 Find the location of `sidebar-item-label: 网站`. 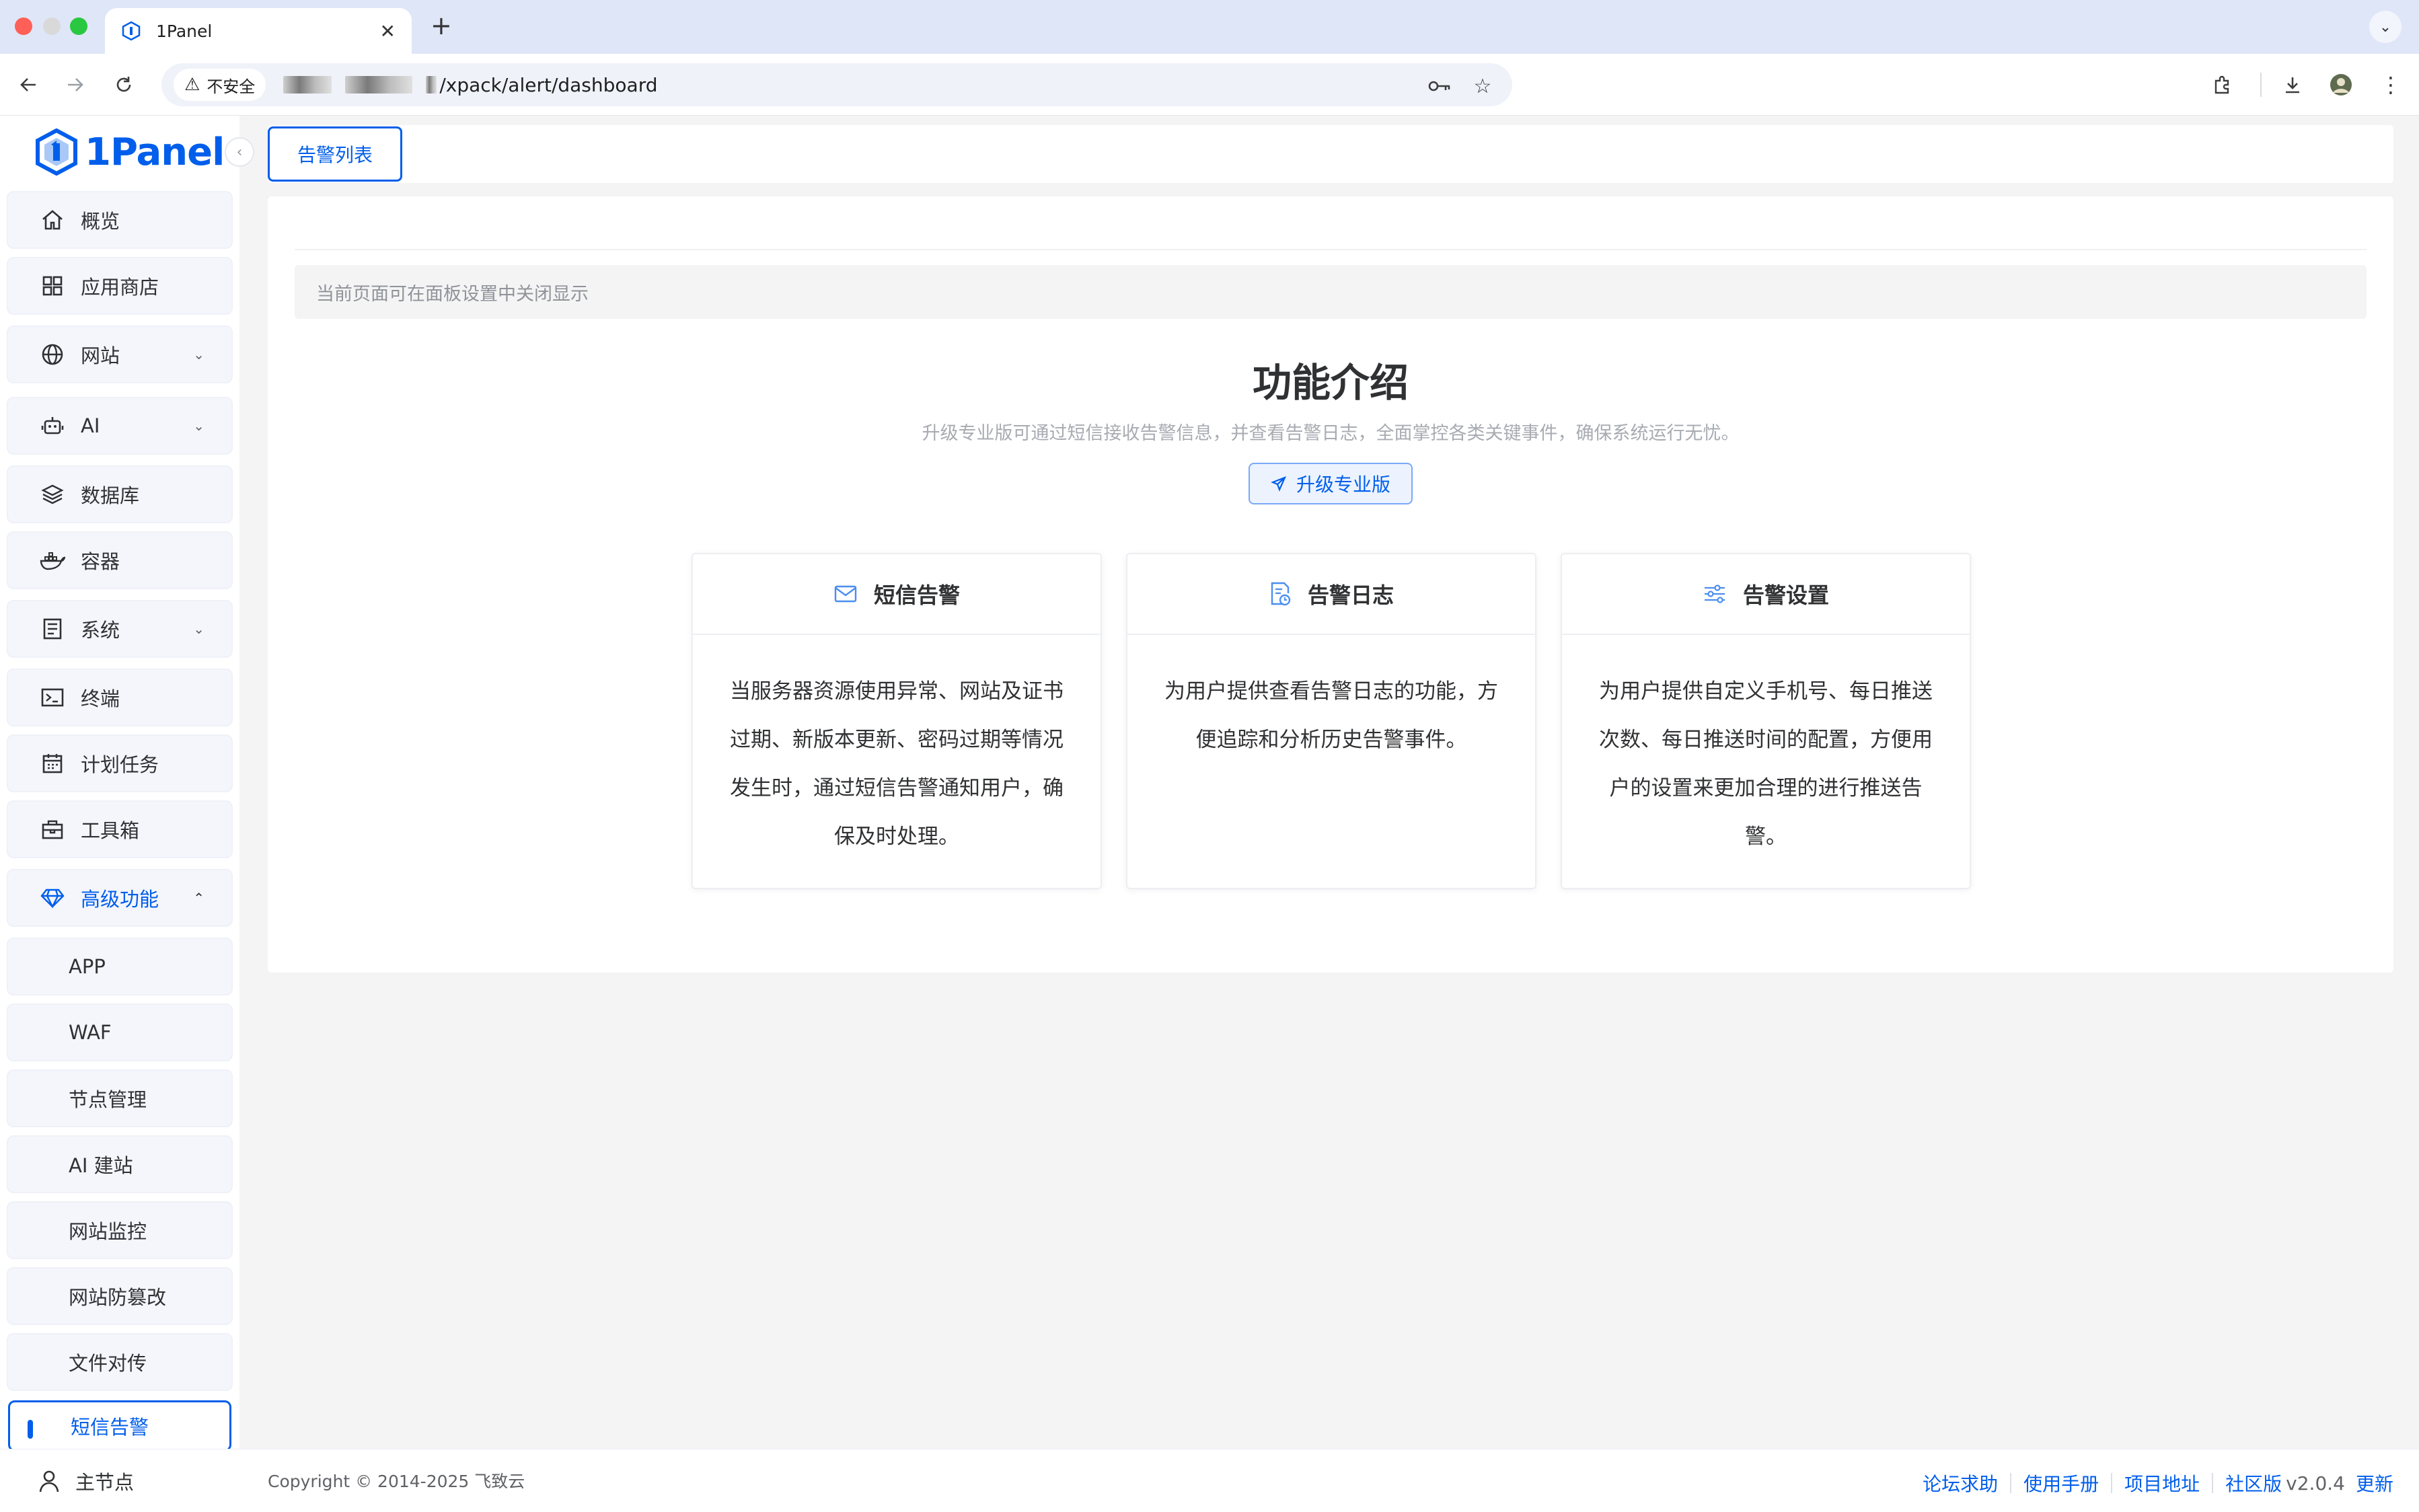

sidebar-item-label: 网站 is located at coordinates (100, 355).